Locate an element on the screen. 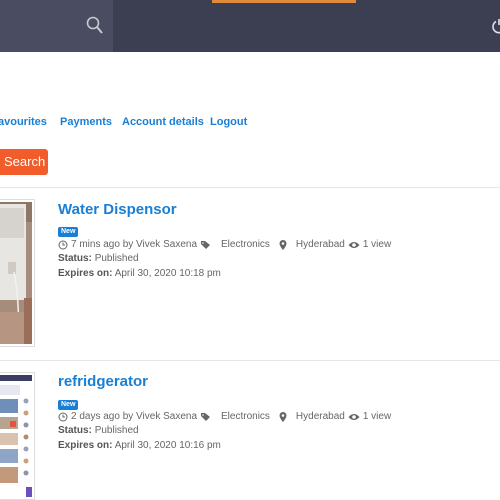 The image size is (500, 500). top-bar is located at coordinates (250, 26).